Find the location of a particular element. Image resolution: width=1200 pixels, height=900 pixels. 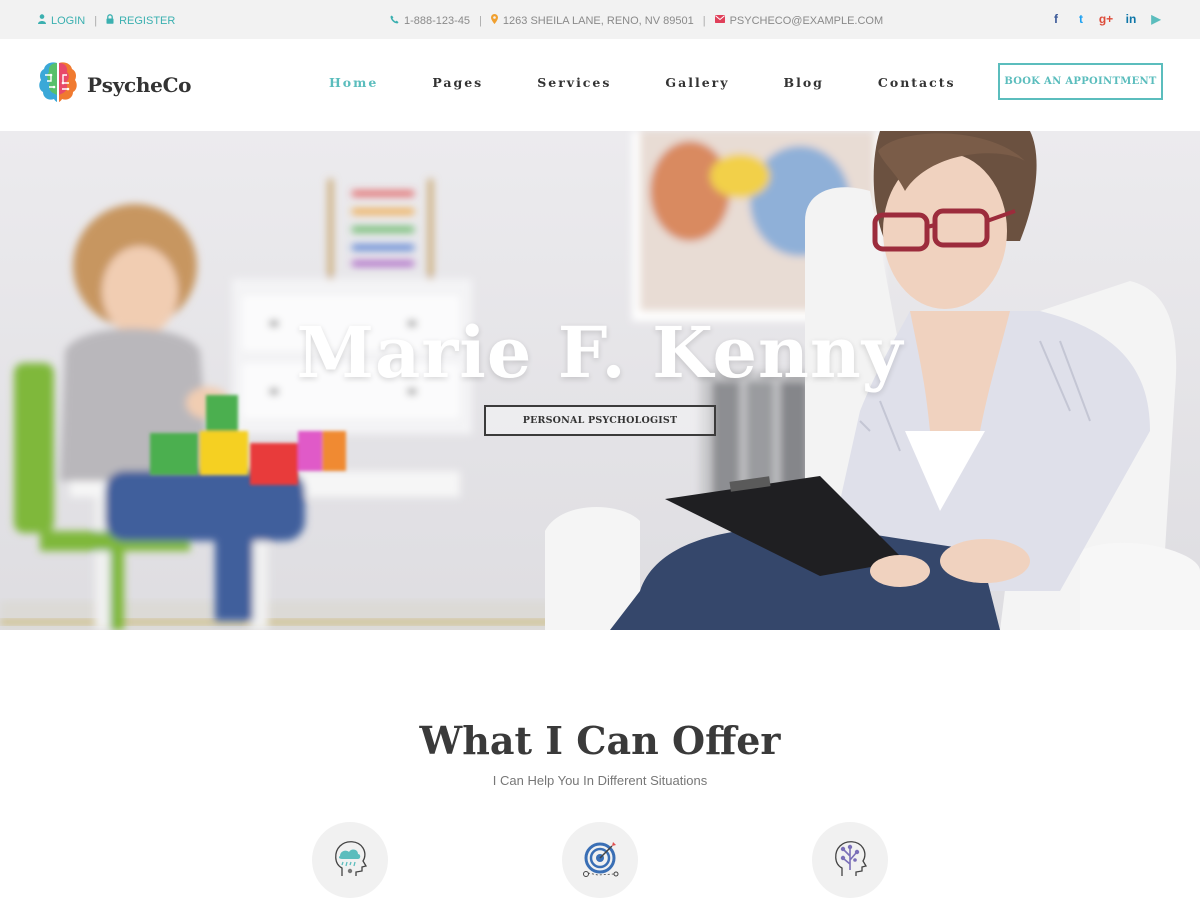

envelope-icon is located at coordinates (719, 20).